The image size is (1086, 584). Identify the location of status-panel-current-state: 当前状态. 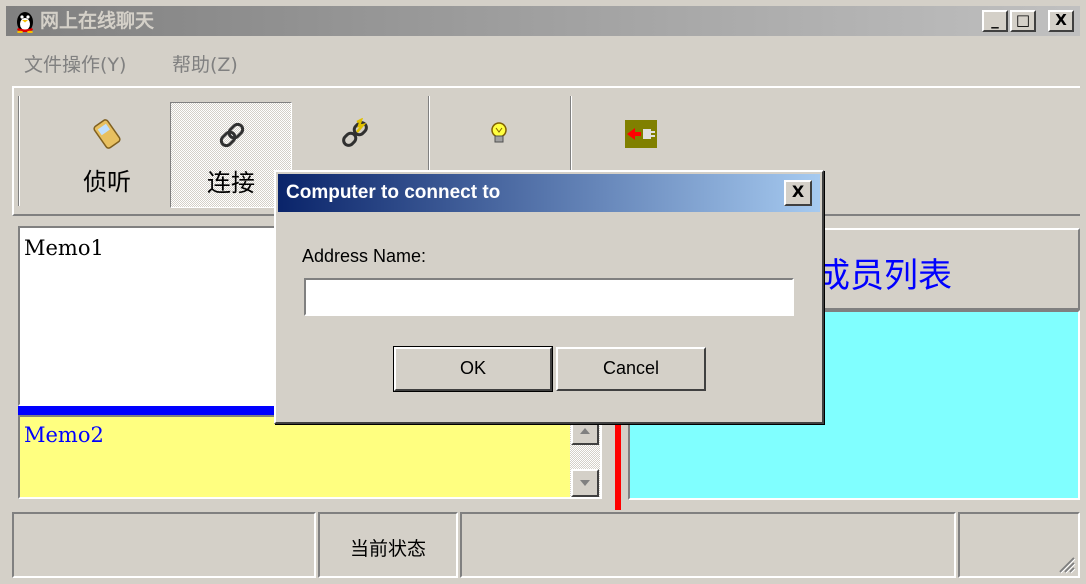
(388, 545).